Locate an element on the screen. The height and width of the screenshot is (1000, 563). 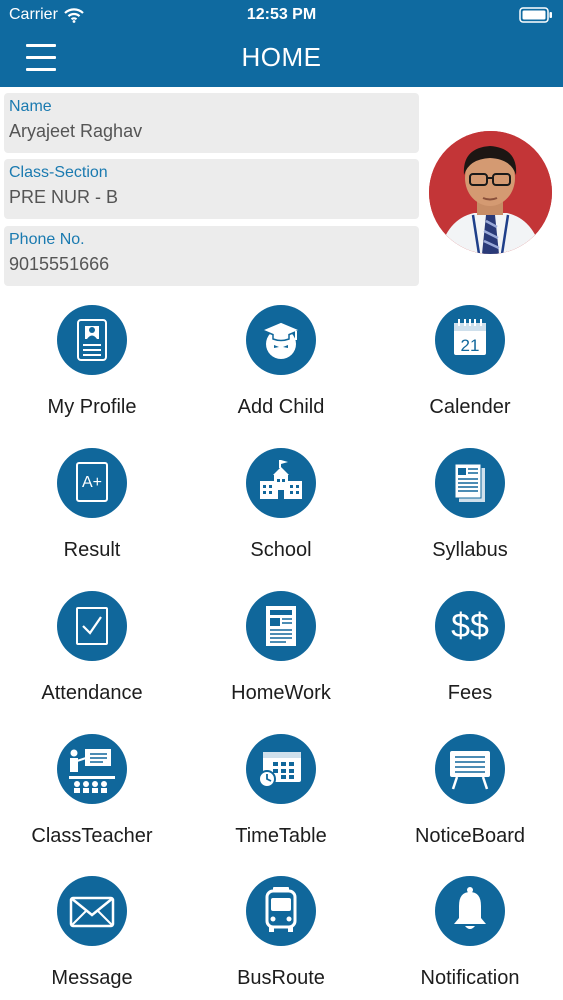
tile-add-child: Add Child is located at coordinates (281, 375).